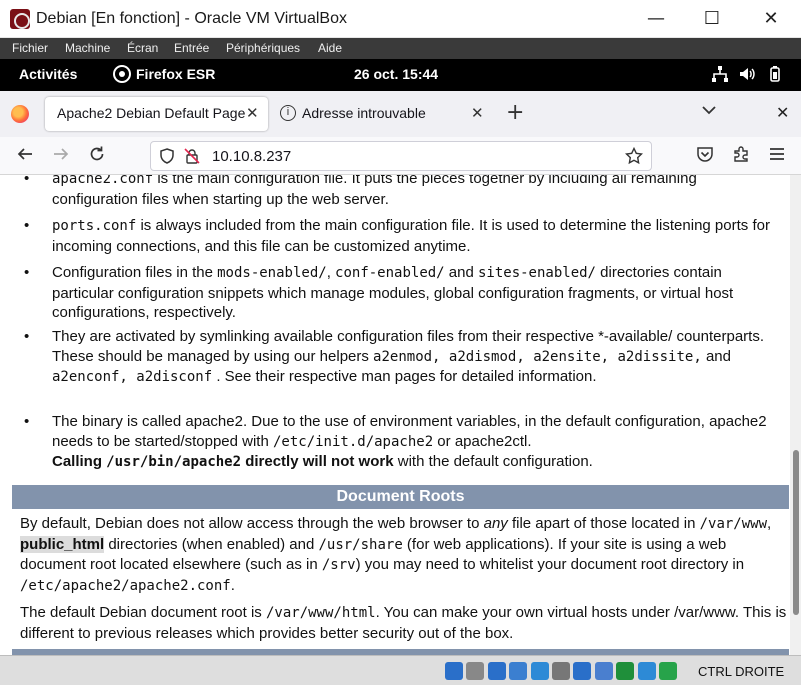  What do you see at coordinates (396, 74) in the screenshot?
I see `clock: 26 oct. 15:44` at bounding box center [396, 74].